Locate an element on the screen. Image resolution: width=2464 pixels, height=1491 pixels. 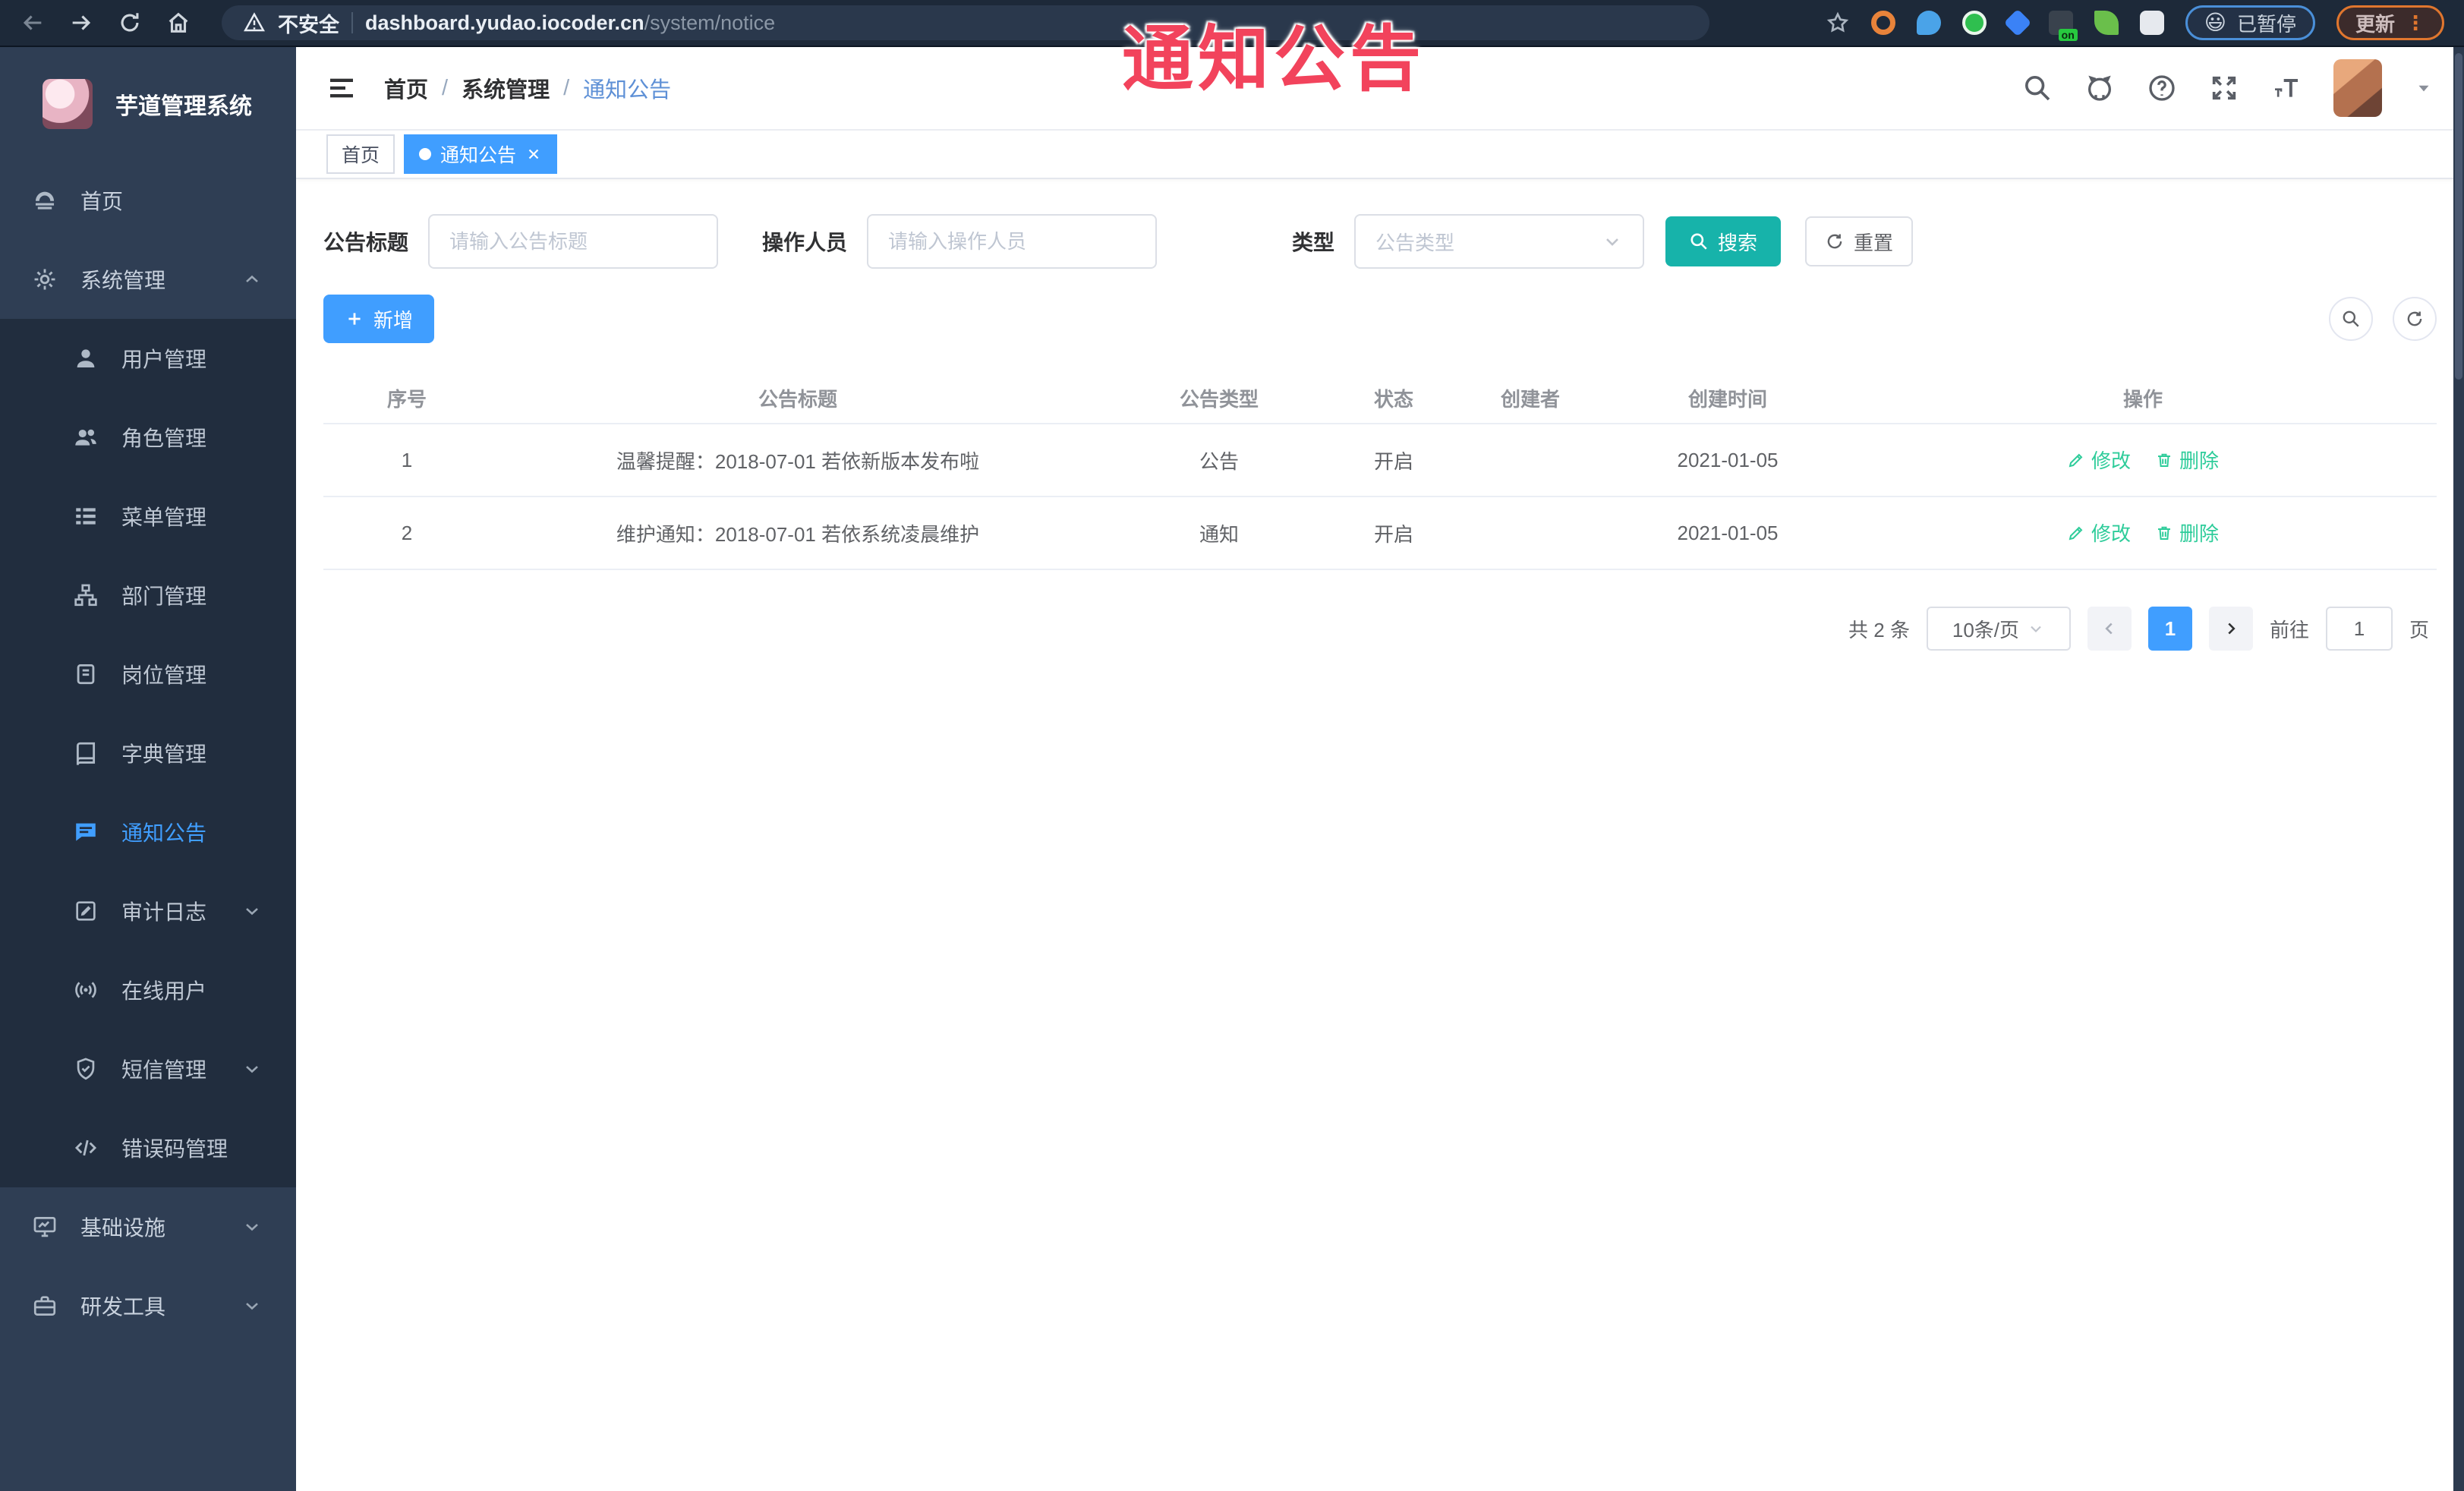
sidebar-item-10: 在线用户 is located at coordinates (148, 990).